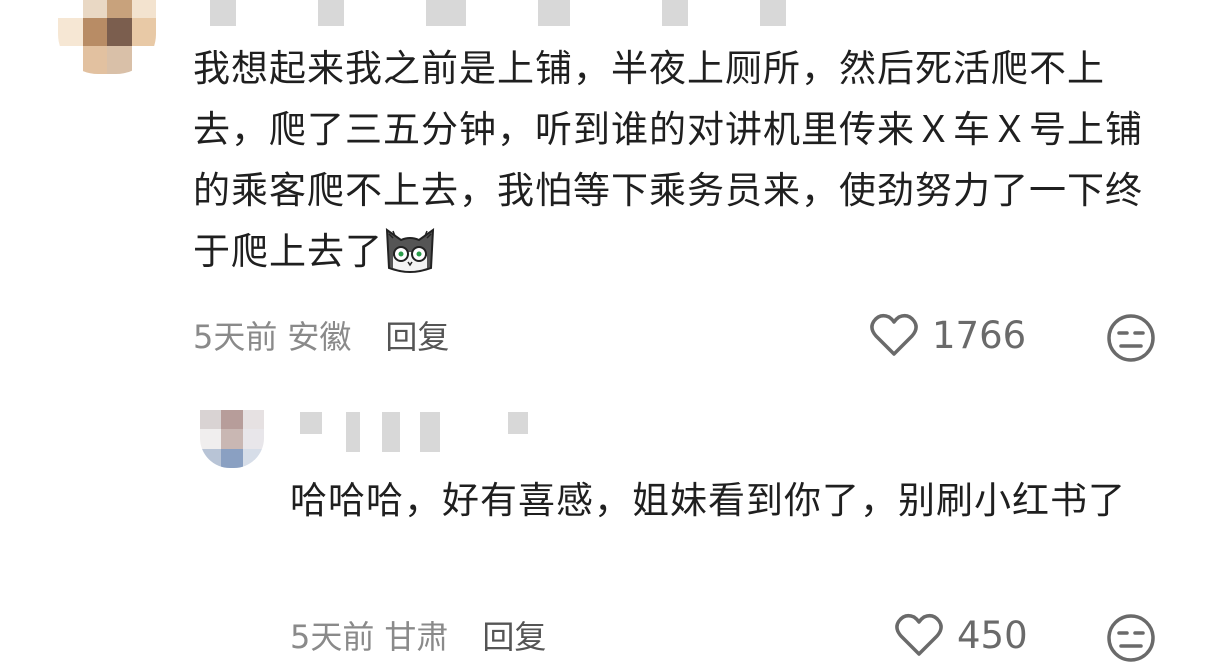  I want to click on comment-meta: 5天前 安徽 回复, so click(321, 335).